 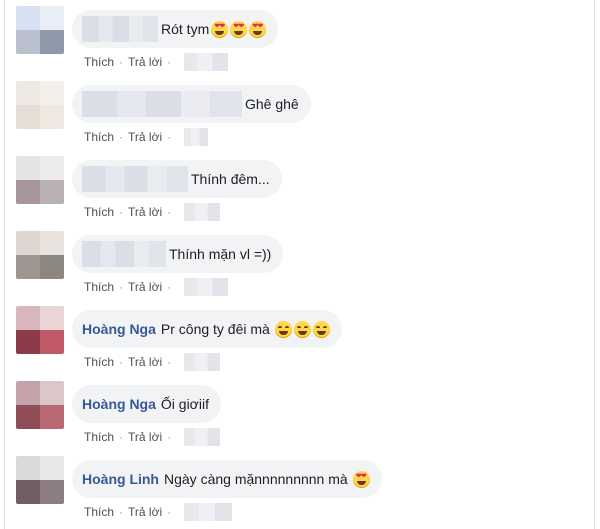 What do you see at coordinates (272, 104) in the screenshot?
I see `comment-text: Ghê ghê` at bounding box center [272, 104].